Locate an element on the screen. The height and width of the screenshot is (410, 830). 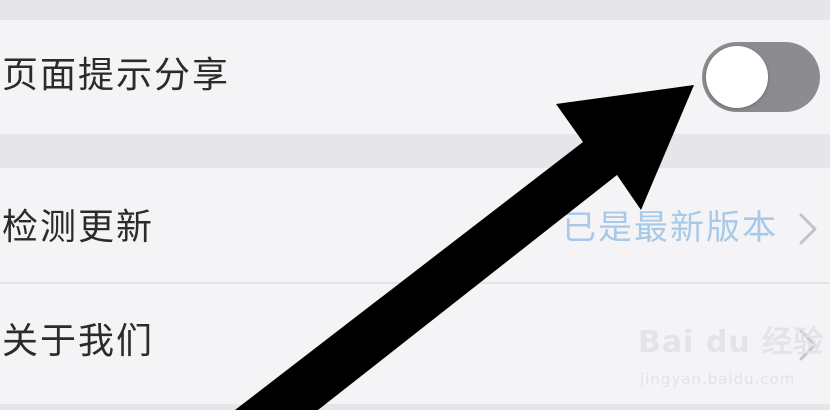
check-update-label: 检测更新 is located at coordinates (78, 227).